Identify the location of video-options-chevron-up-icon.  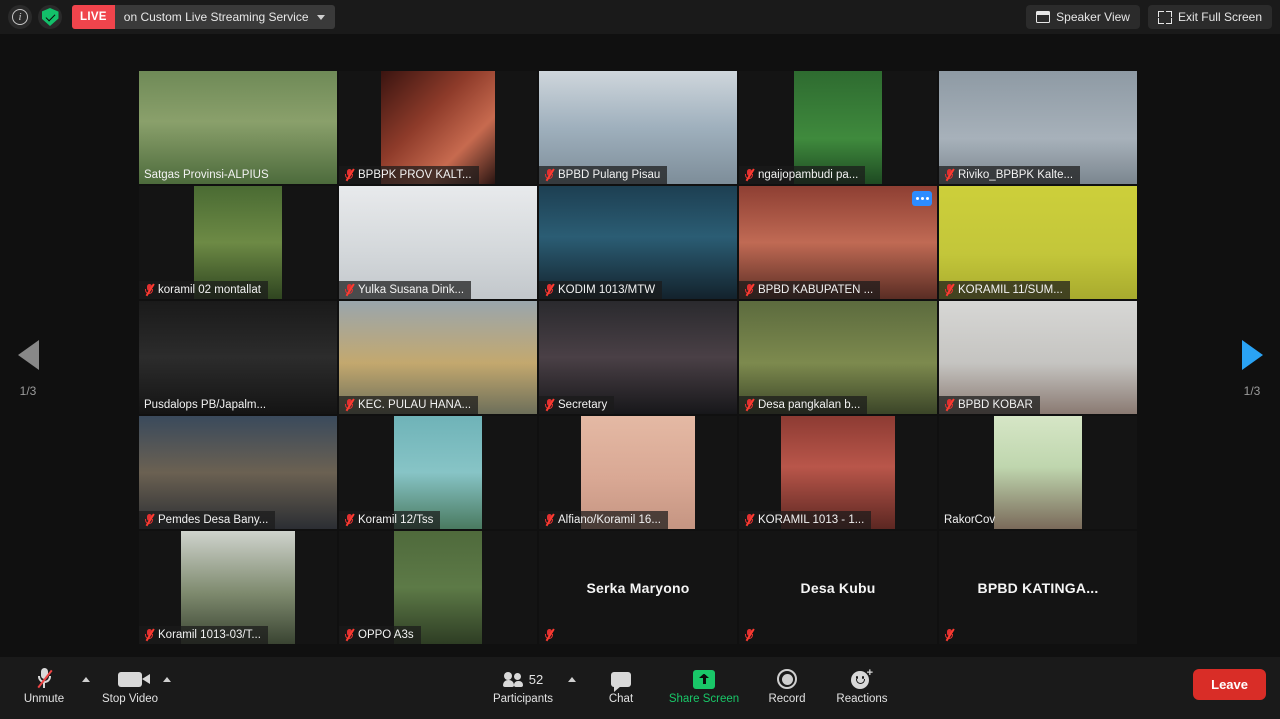
(167, 679).